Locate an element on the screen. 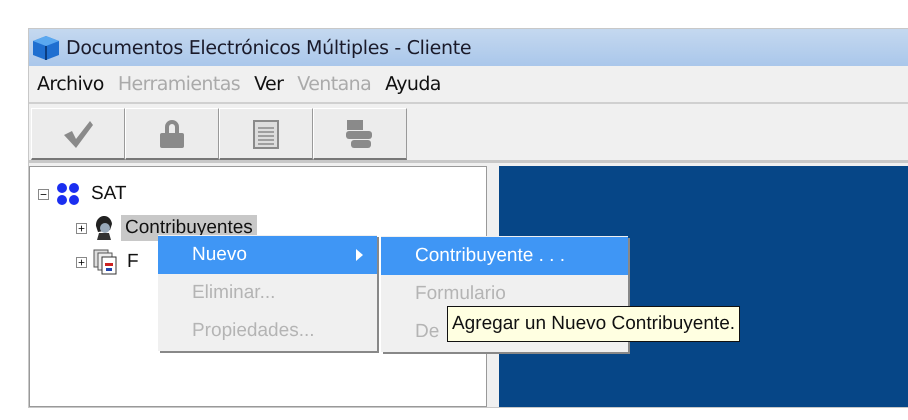 This screenshot has width=908, height=420. check-icon is located at coordinates (78, 133).